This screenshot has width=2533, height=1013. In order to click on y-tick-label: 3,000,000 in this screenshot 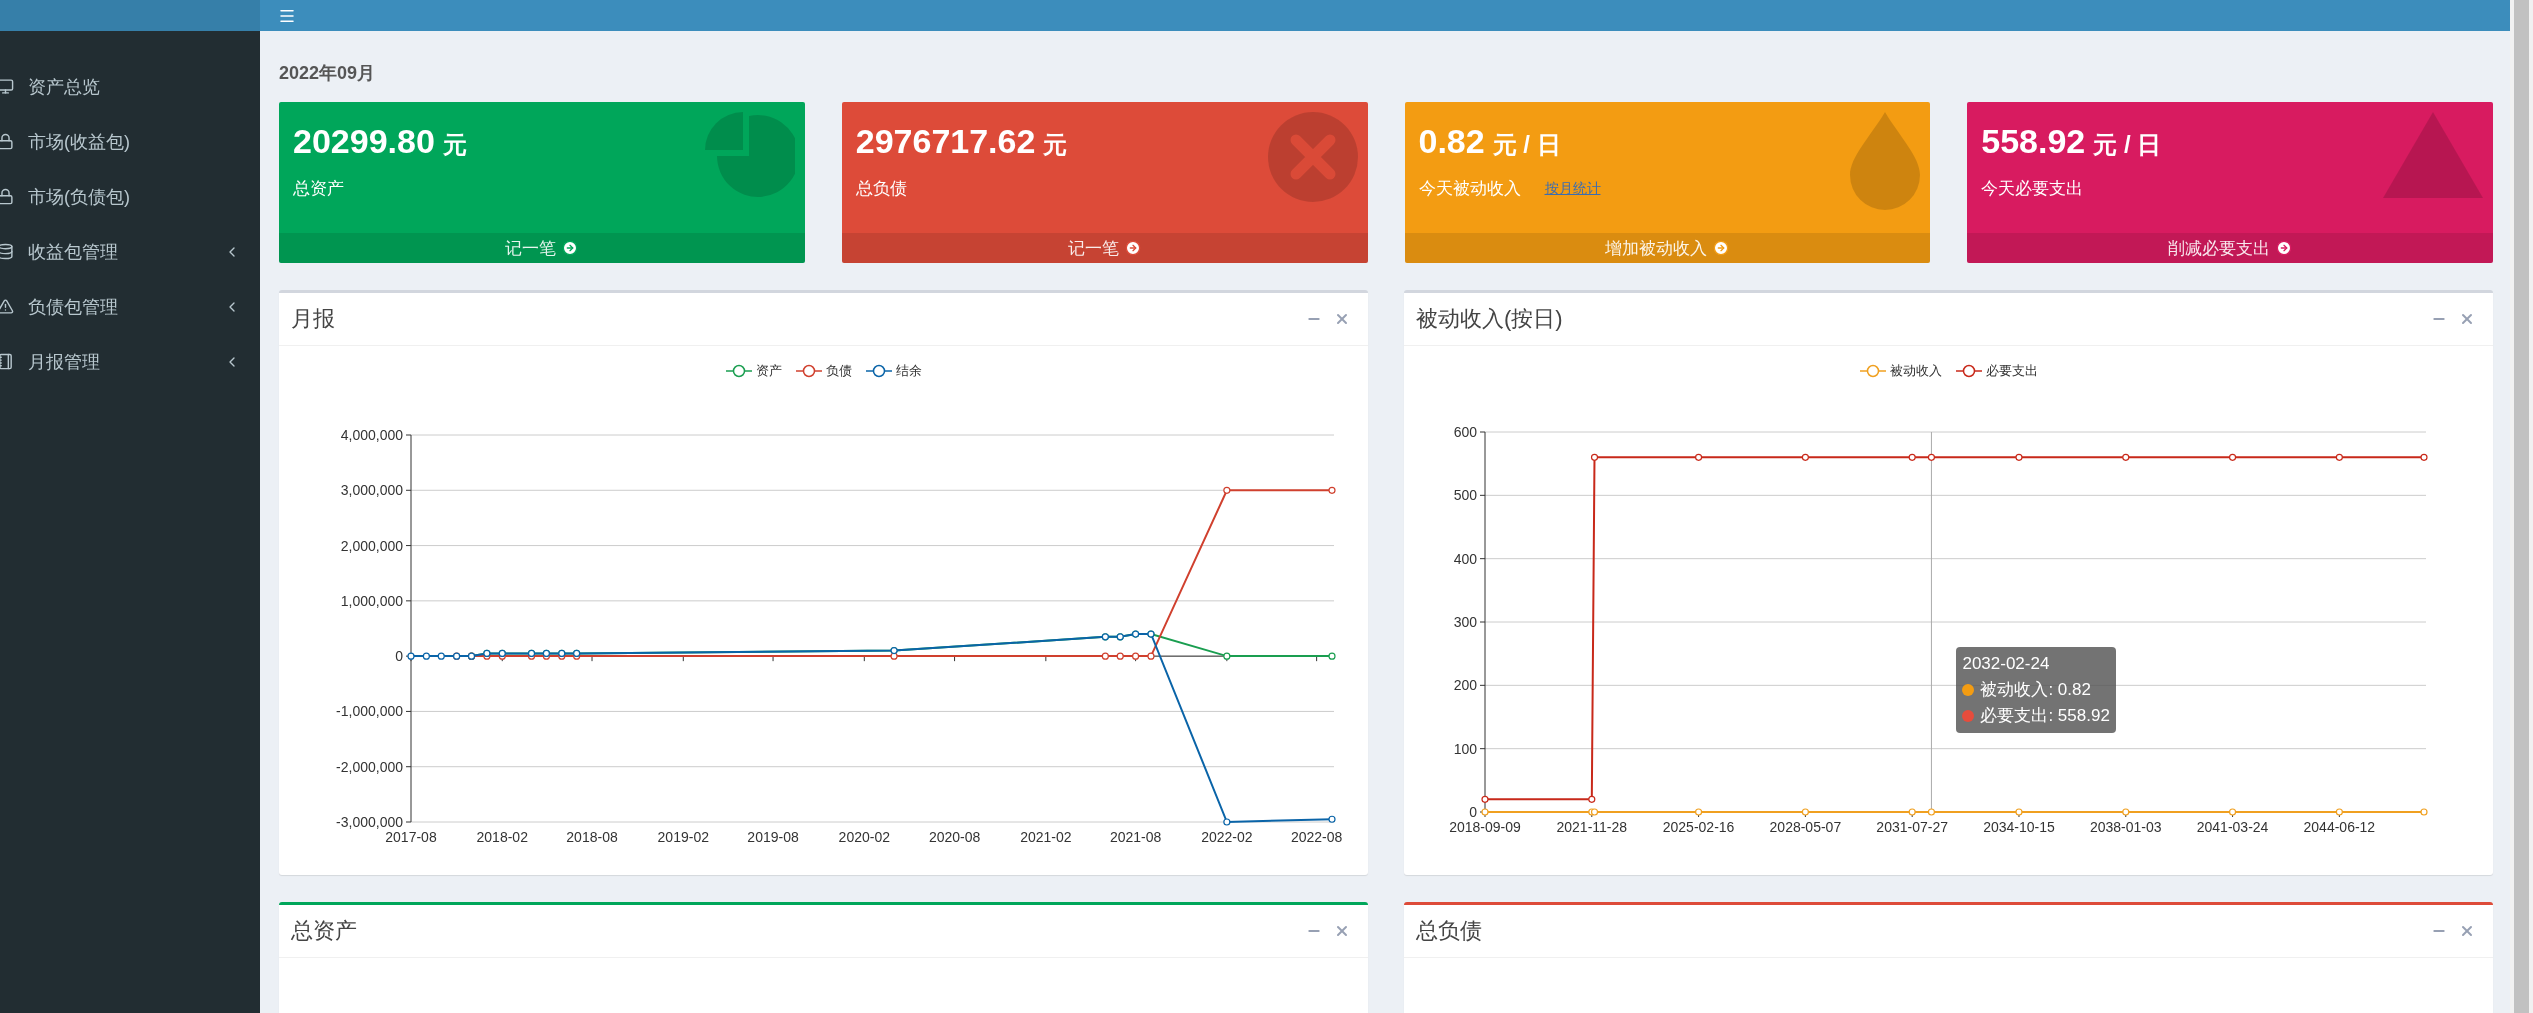, I will do `click(371, 490)`.